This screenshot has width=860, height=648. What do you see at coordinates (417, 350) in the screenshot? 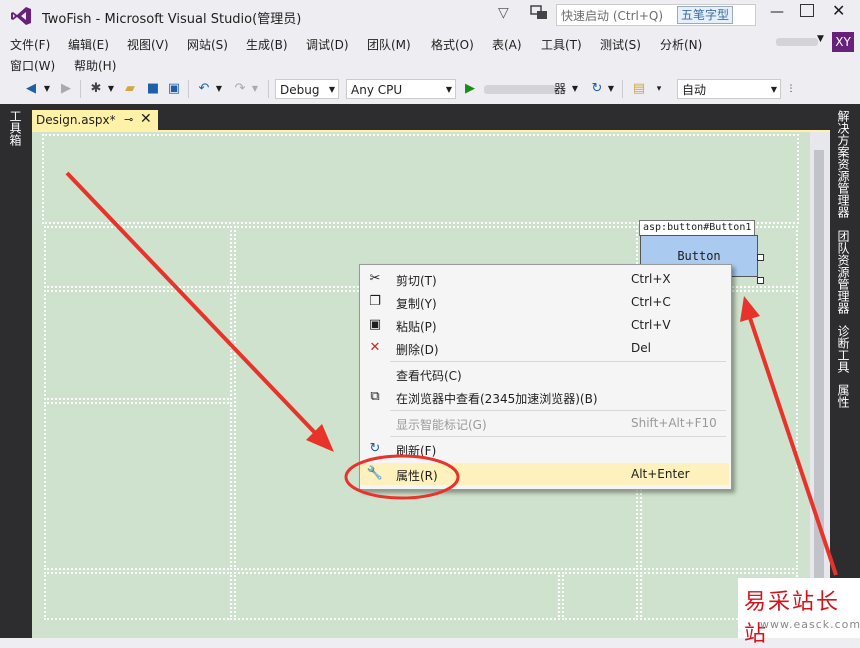
I see `menu-item-label: 删除(D)` at bounding box center [417, 350].